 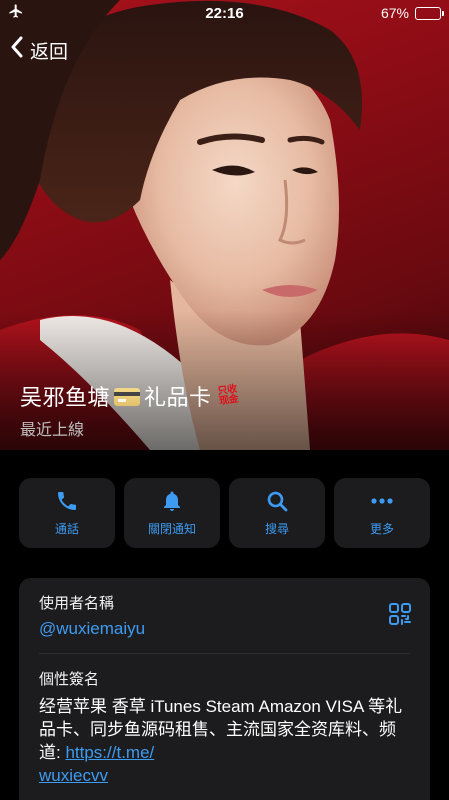 I want to click on bio-link-line1: https://t.me/, so click(x=110, y=752).